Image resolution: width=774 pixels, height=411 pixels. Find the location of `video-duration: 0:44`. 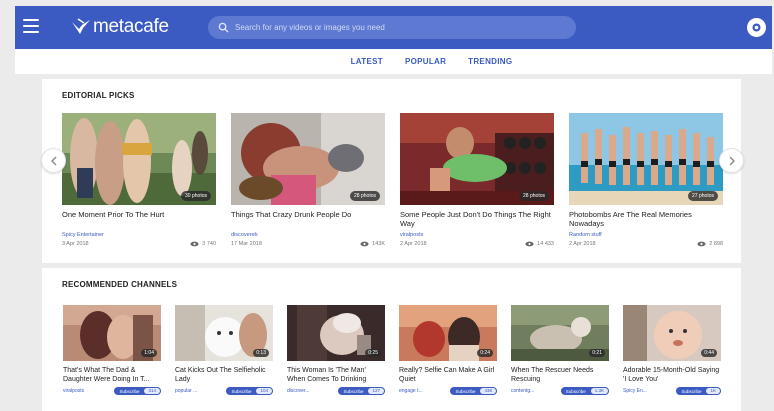

video-duration: 0:44 is located at coordinates (709, 353).